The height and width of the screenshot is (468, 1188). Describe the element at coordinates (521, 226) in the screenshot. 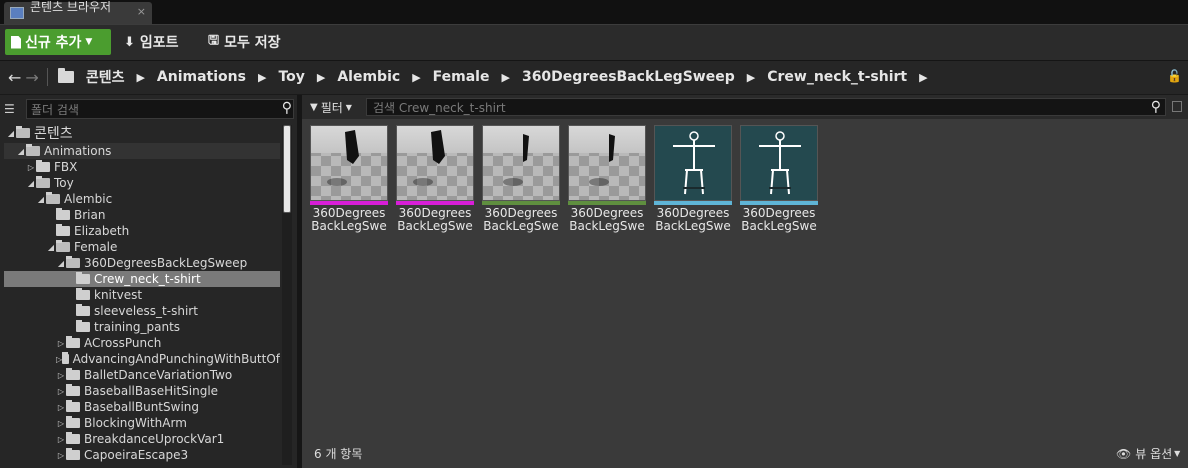

I see `asset-name-line: BackLegSweep` at that location.